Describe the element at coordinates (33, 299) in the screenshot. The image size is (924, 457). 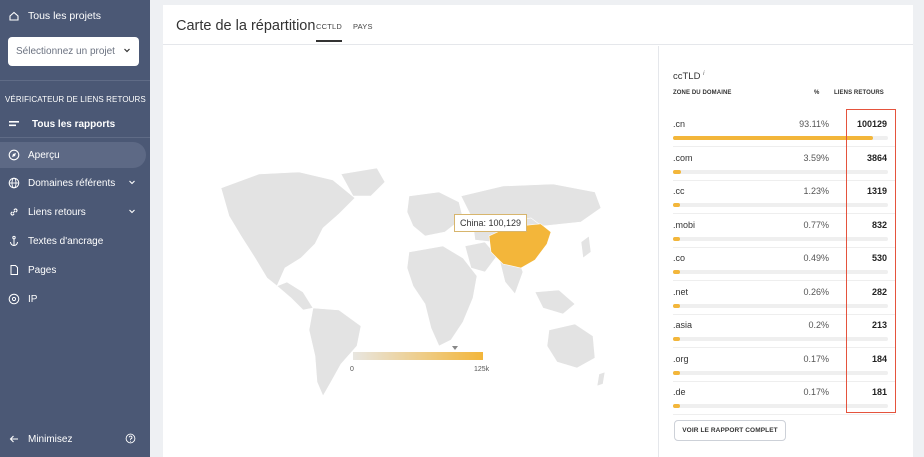
I see `sidebar-item-label: IP` at that location.